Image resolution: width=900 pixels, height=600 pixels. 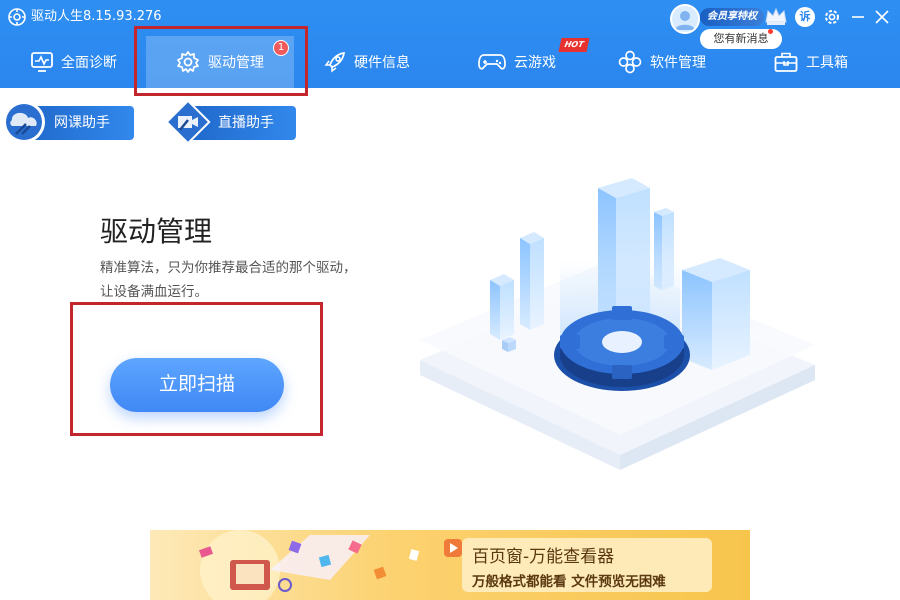 I want to click on highlight-box-tab, so click(x=221, y=61).